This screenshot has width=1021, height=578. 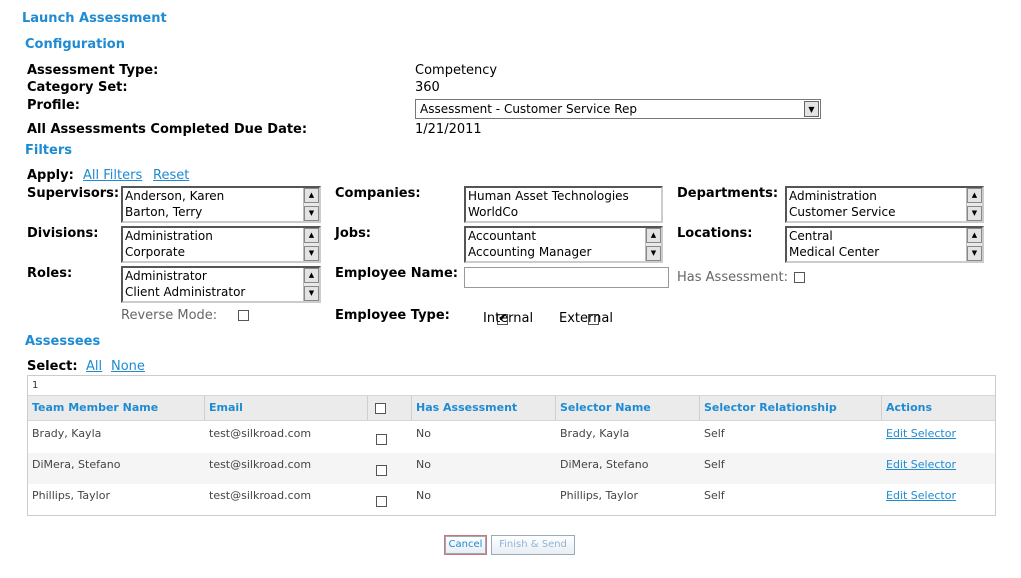 What do you see at coordinates (389, 408) in the screenshot?
I see `col-select-all` at bounding box center [389, 408].